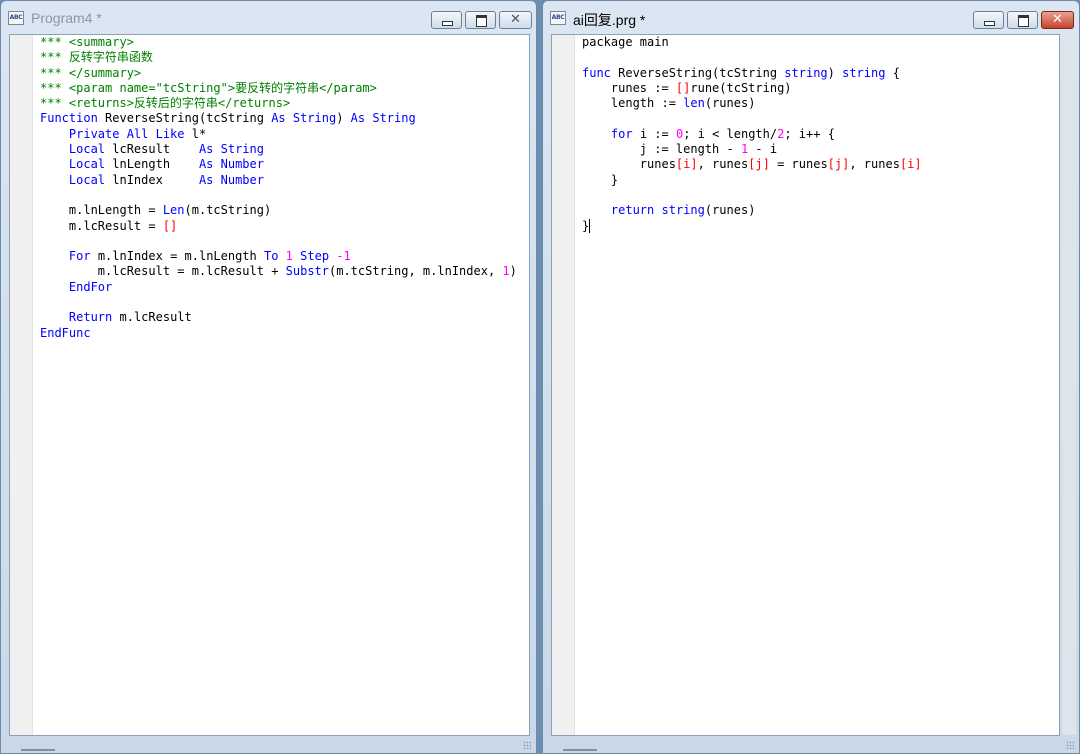 The height and width of the screenshot is (754, 1080). Describe the element at coordinates (278, 73) in the screenshot. I see `code-line: *** </summary>` at that location.